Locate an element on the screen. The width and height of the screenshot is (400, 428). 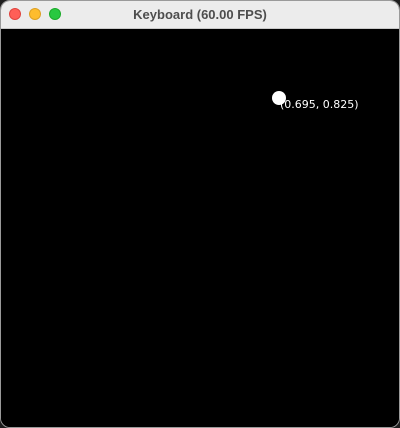
position-coordinate-label: (0.695, 0.825) is located at coordinates (319, 104).